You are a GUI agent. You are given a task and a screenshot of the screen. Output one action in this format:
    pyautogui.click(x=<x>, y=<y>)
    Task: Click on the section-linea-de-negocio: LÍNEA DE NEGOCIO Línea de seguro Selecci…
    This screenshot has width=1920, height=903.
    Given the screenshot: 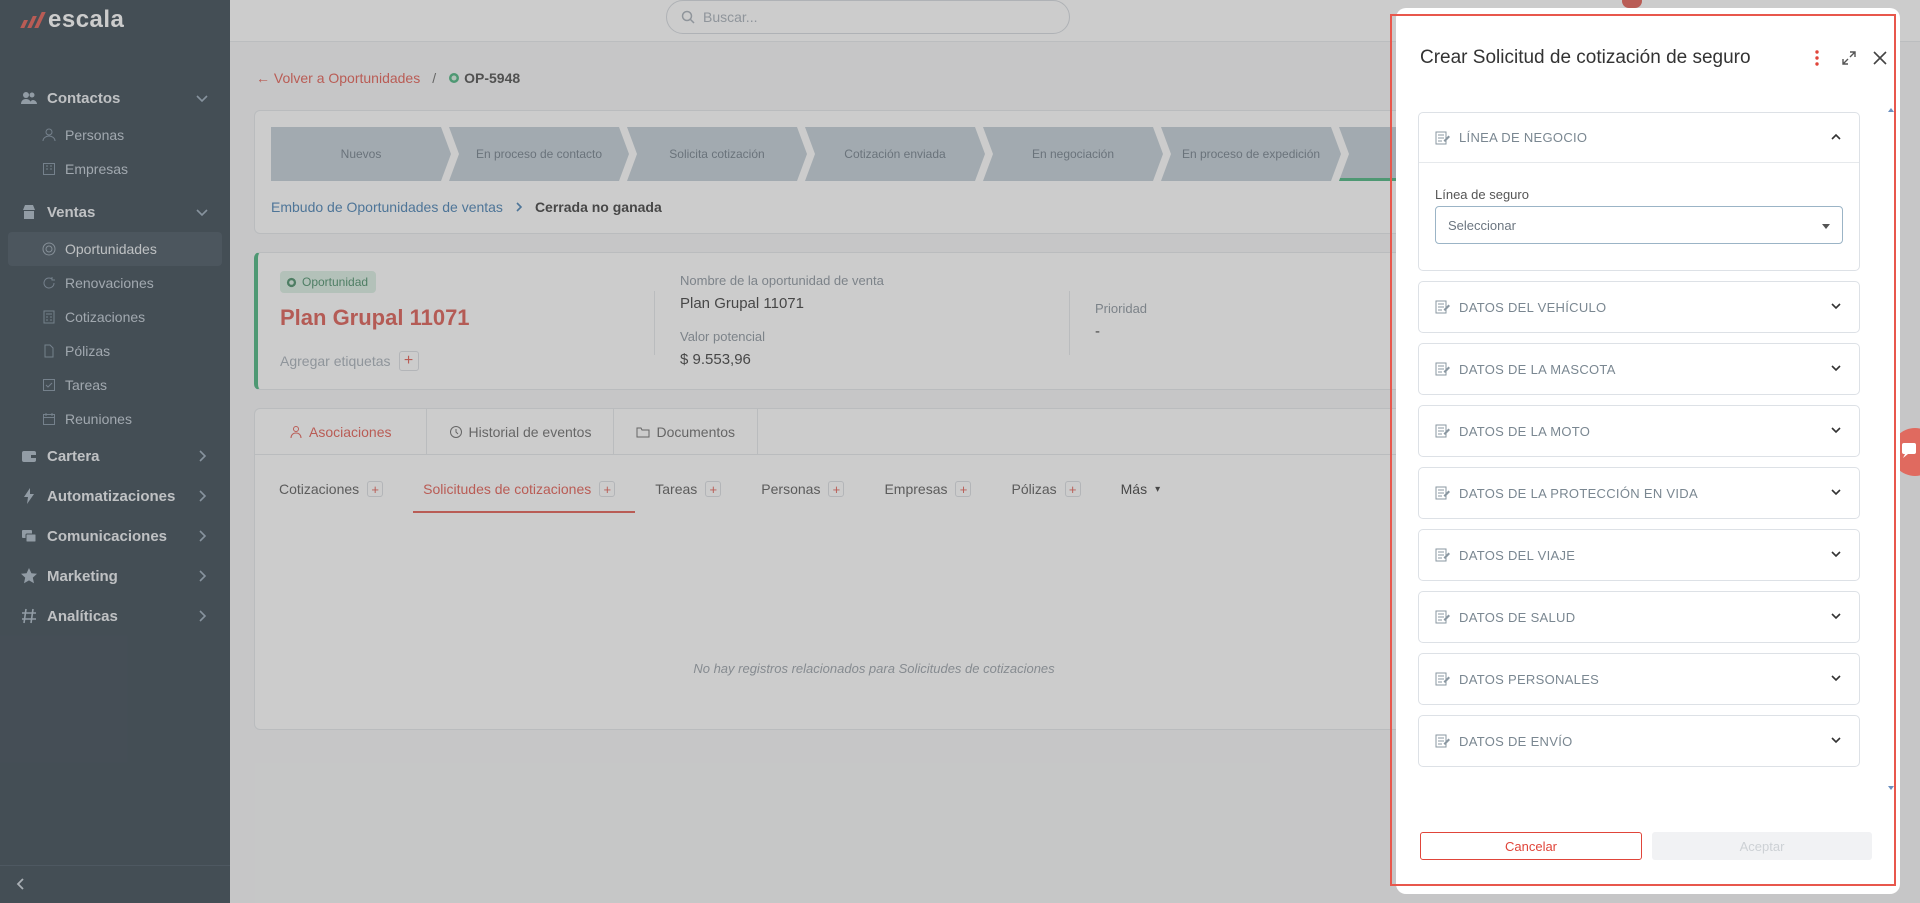 What is the action you would take?
    pyautogui.click(x=1639, y=191)
    